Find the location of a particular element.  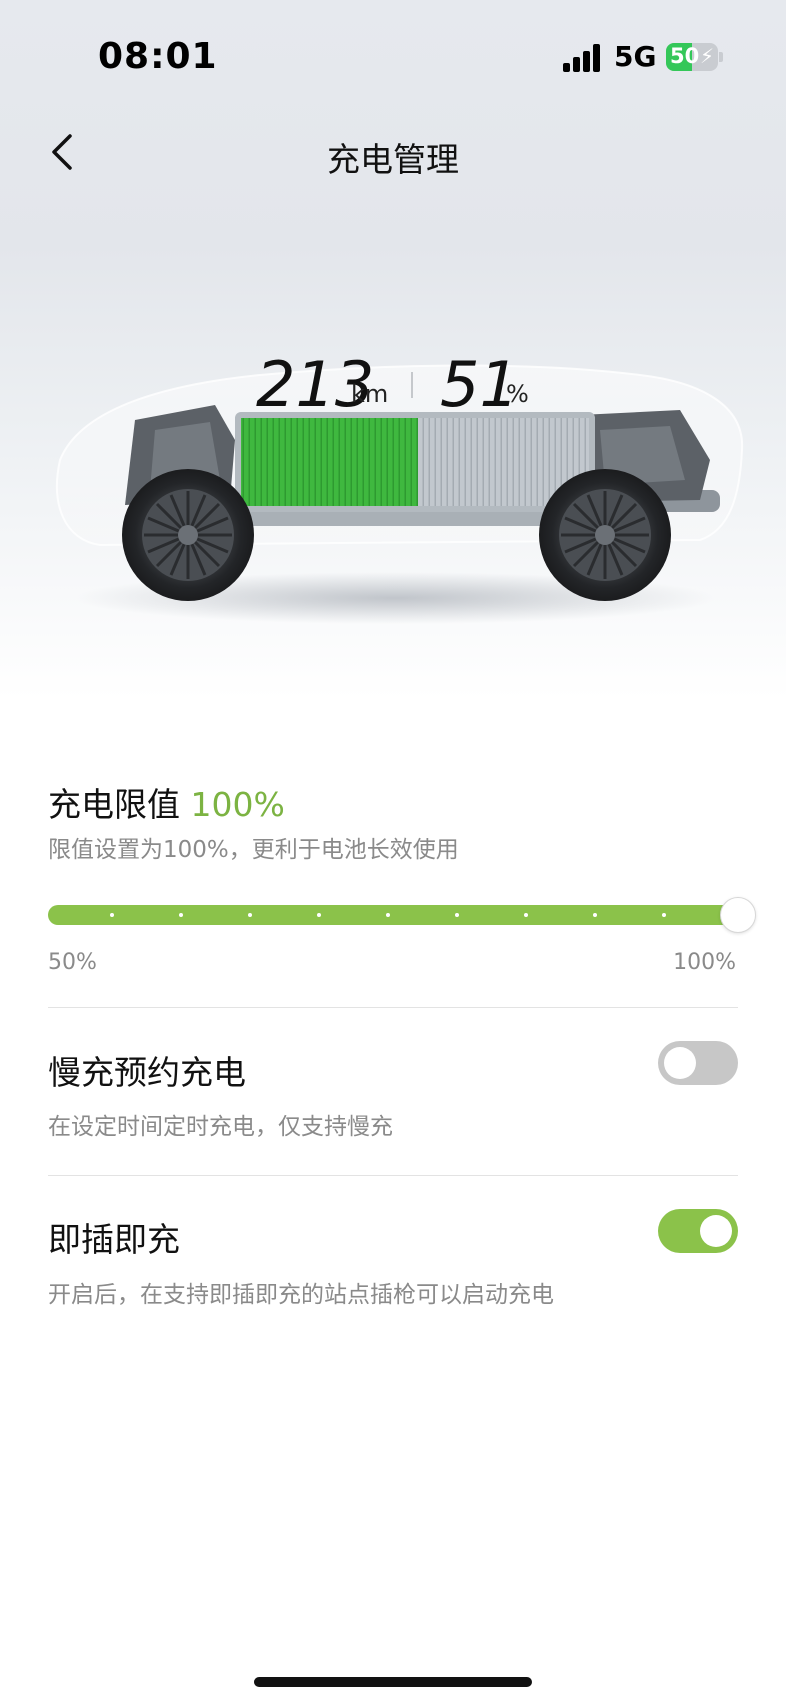

battery-percent-unit: % is located at coordinates (517, 394).